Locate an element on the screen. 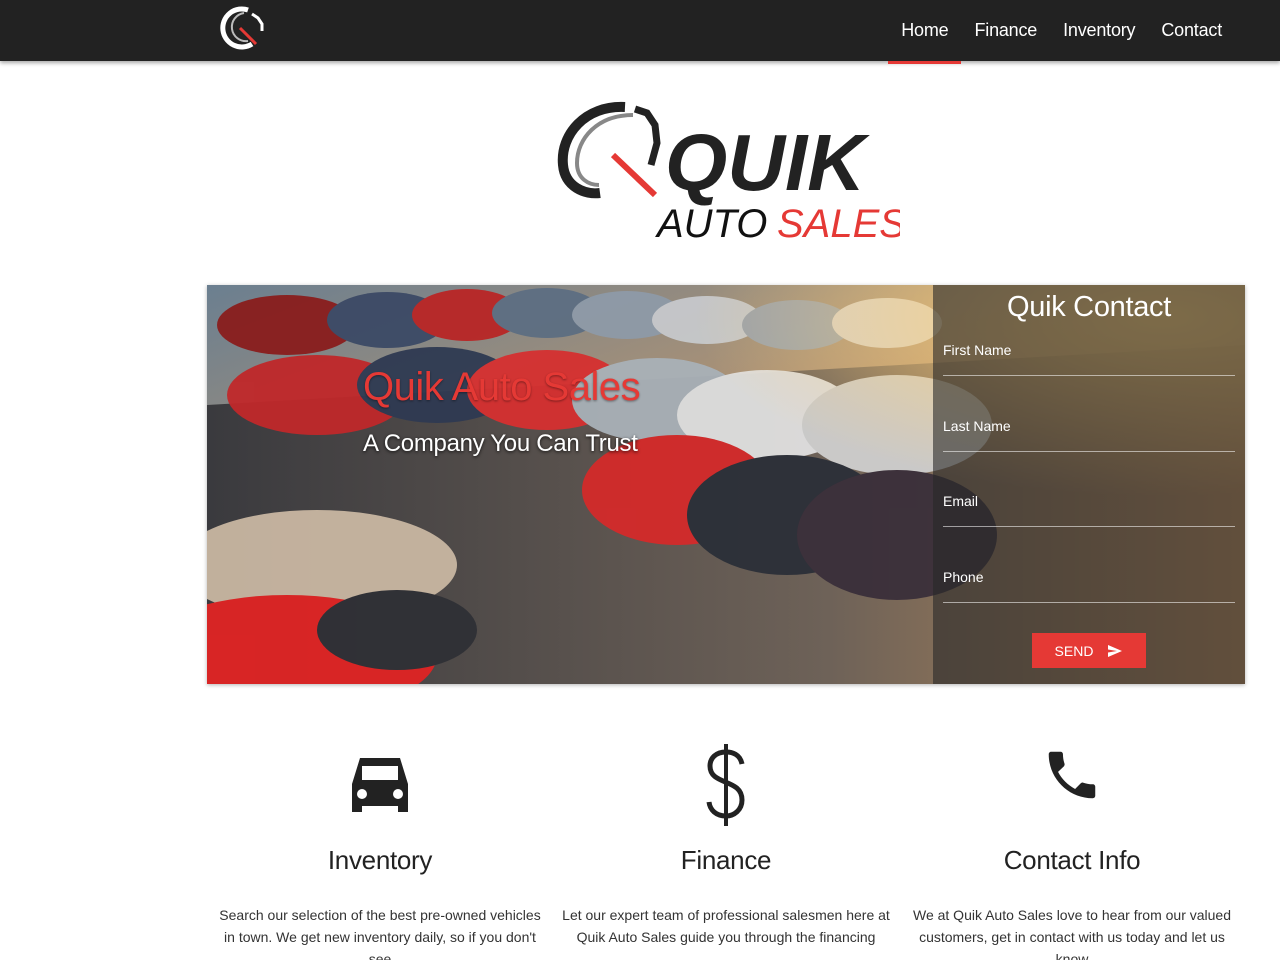 This screenshot has width=1280, height=960. phone-icon is located at coordinates (1072, 775).